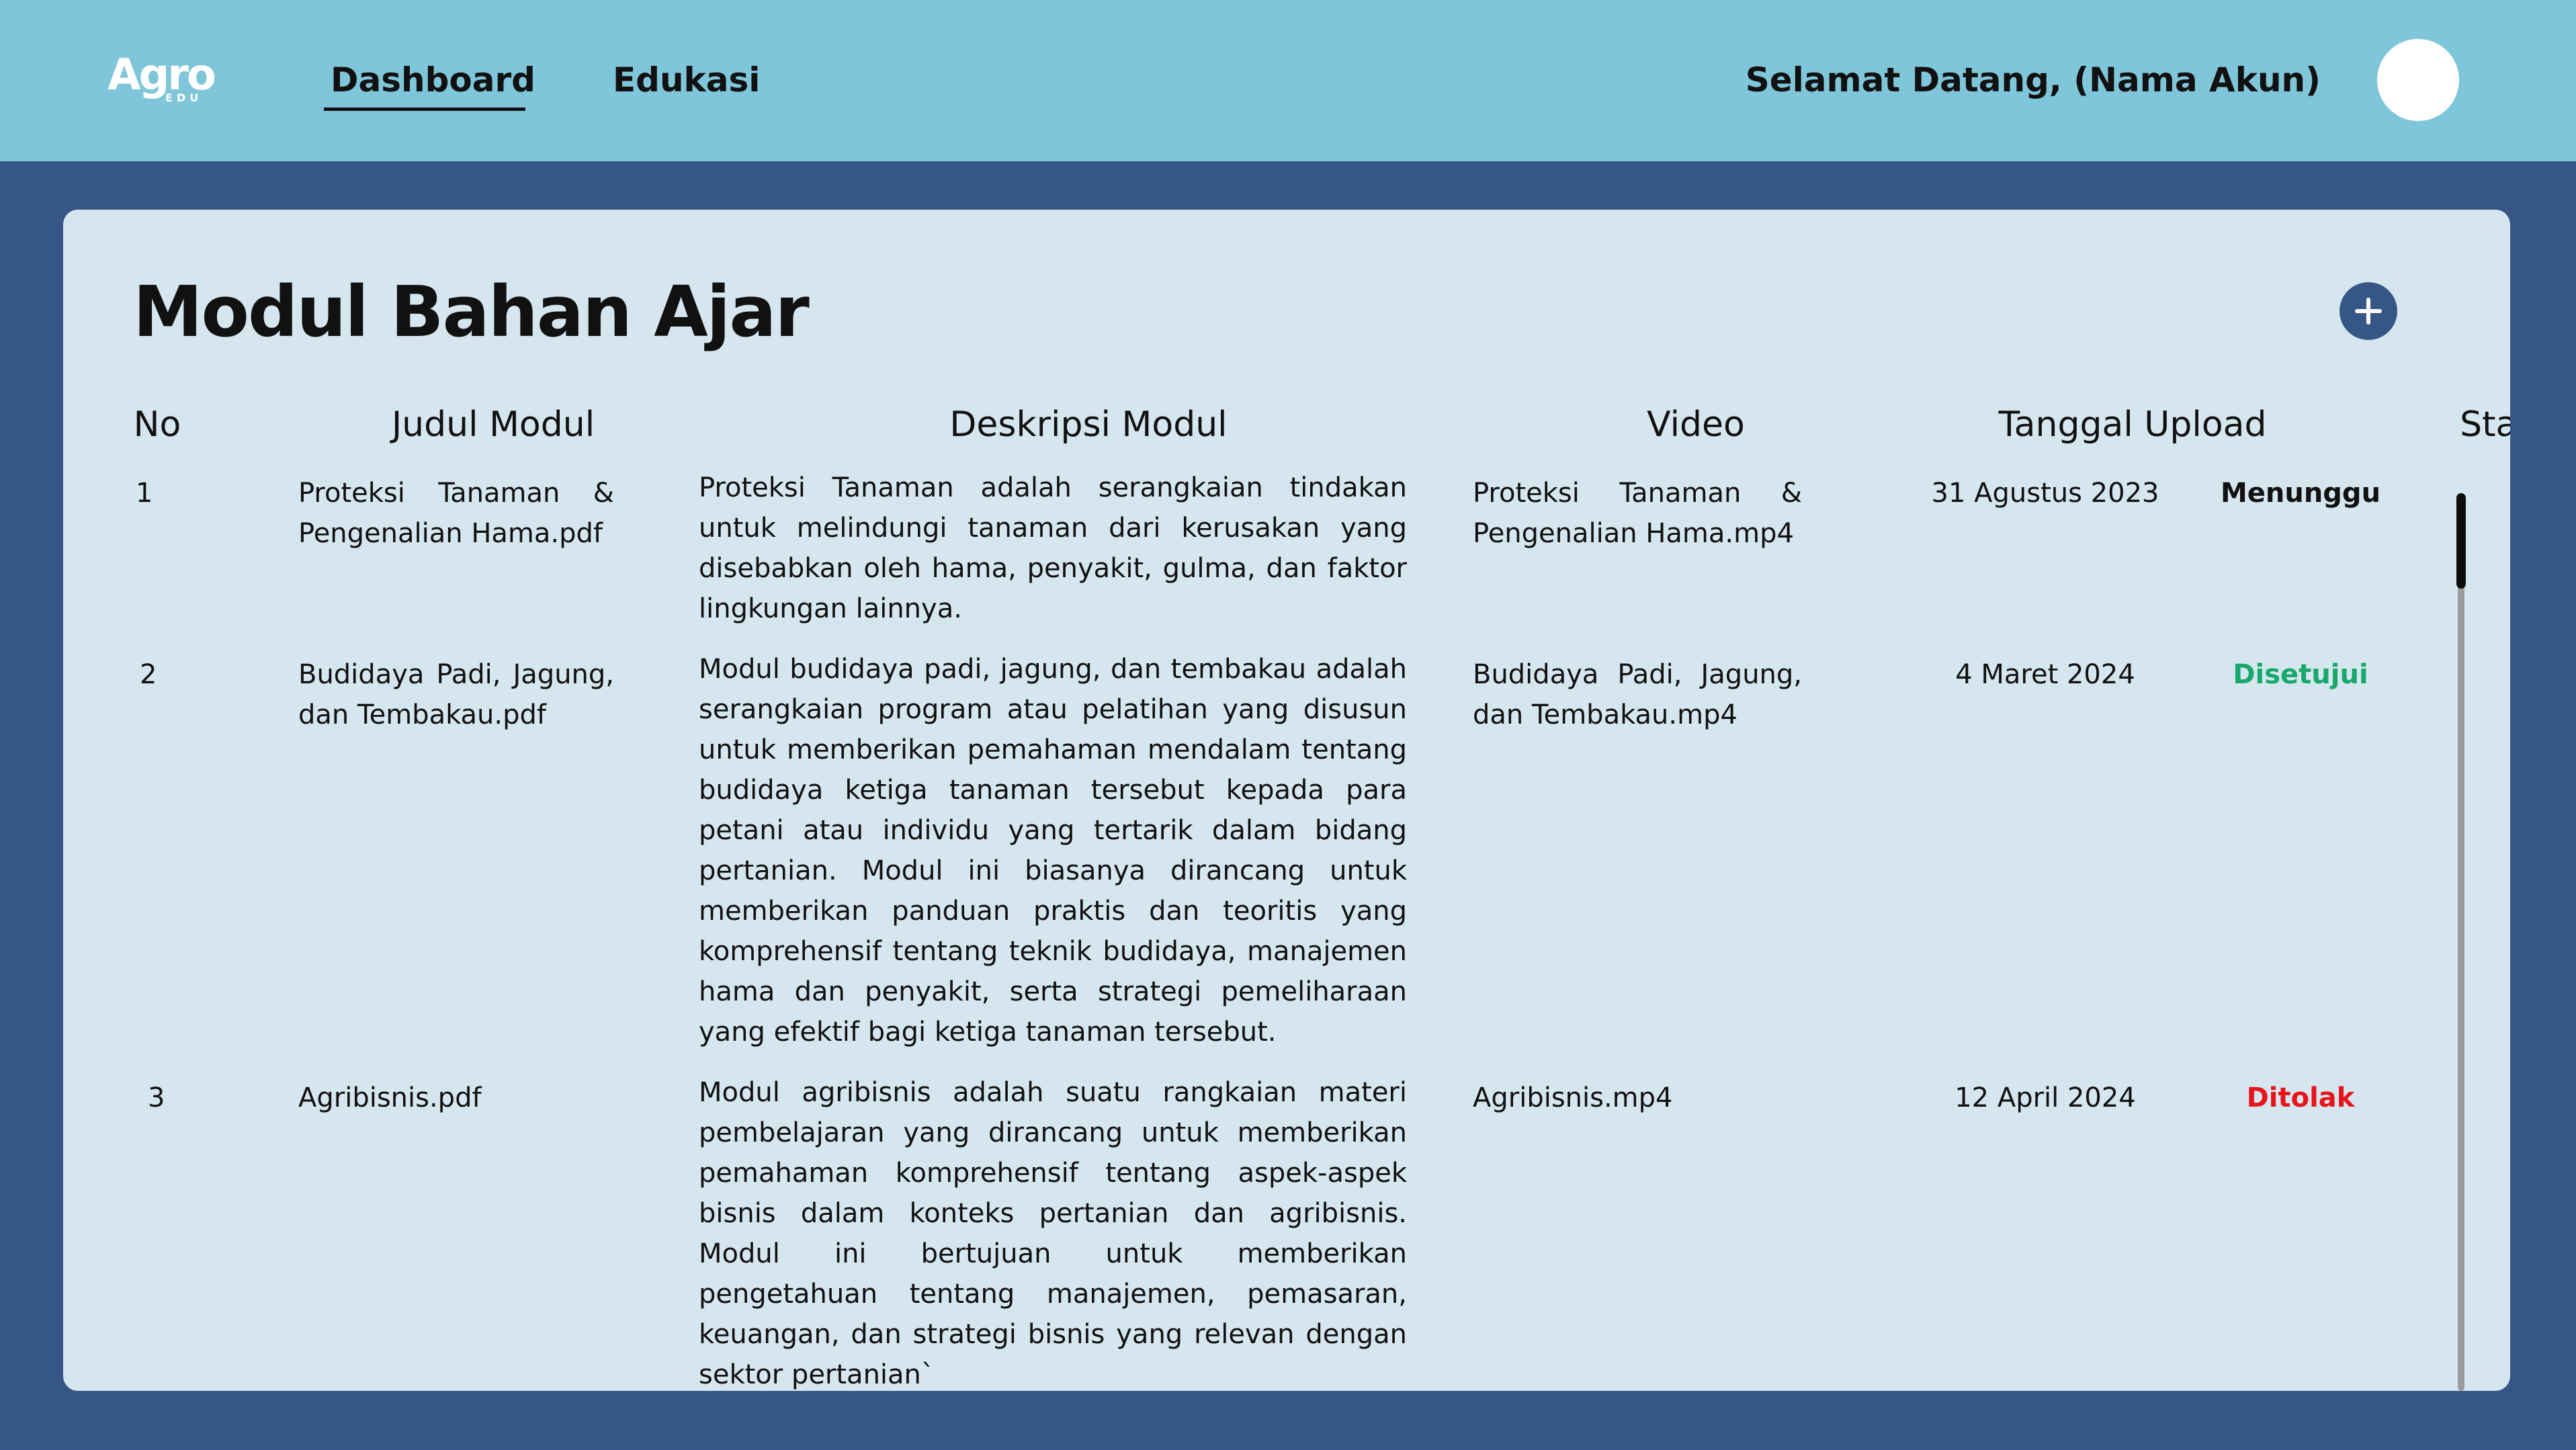  What do you see at coordinates (144, 494) in the screenshot?
I see `row-1-no: 1` at bounding box center [144, 494].